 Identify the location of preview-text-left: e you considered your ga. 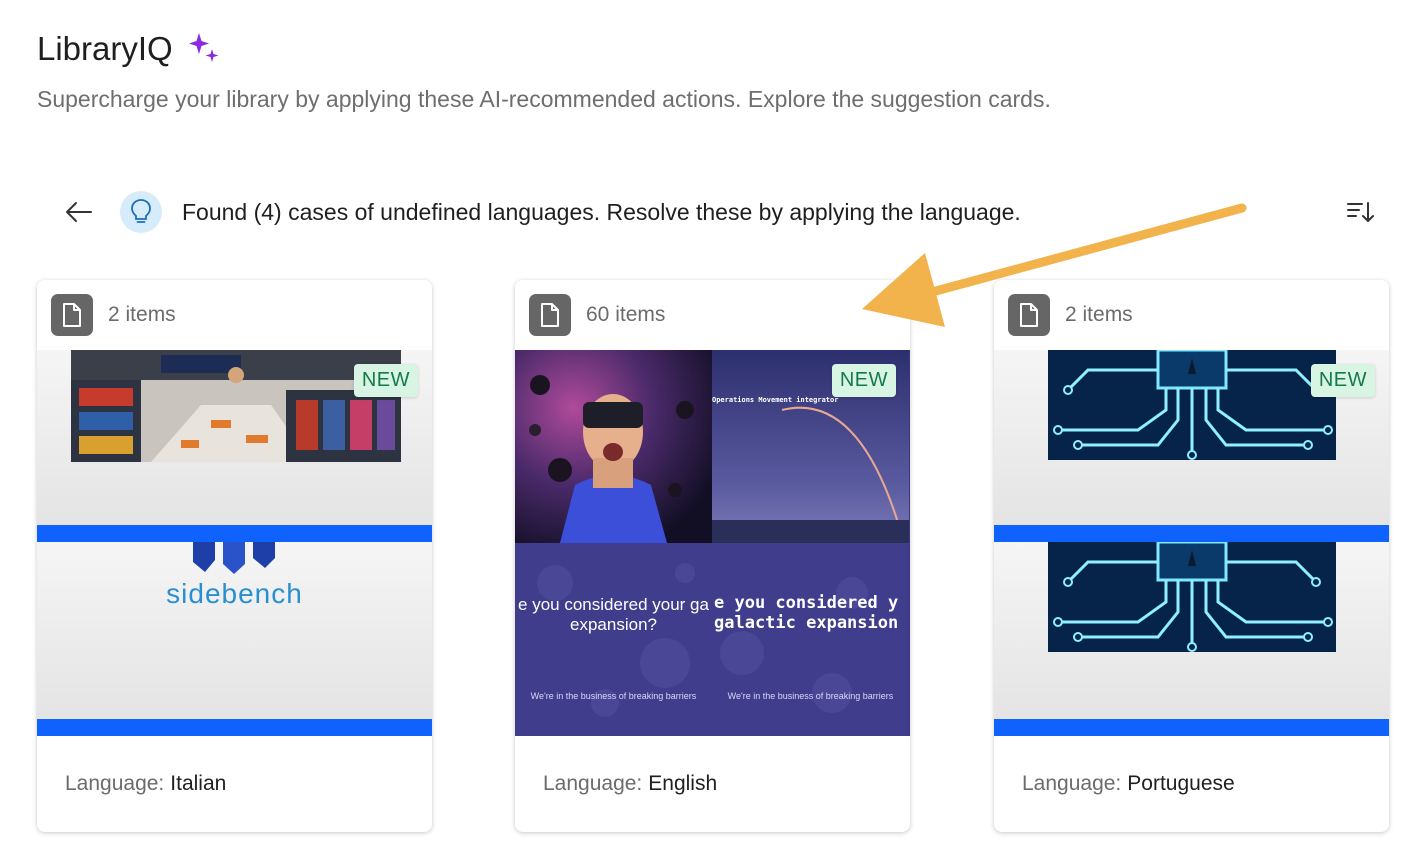
(613, 604).